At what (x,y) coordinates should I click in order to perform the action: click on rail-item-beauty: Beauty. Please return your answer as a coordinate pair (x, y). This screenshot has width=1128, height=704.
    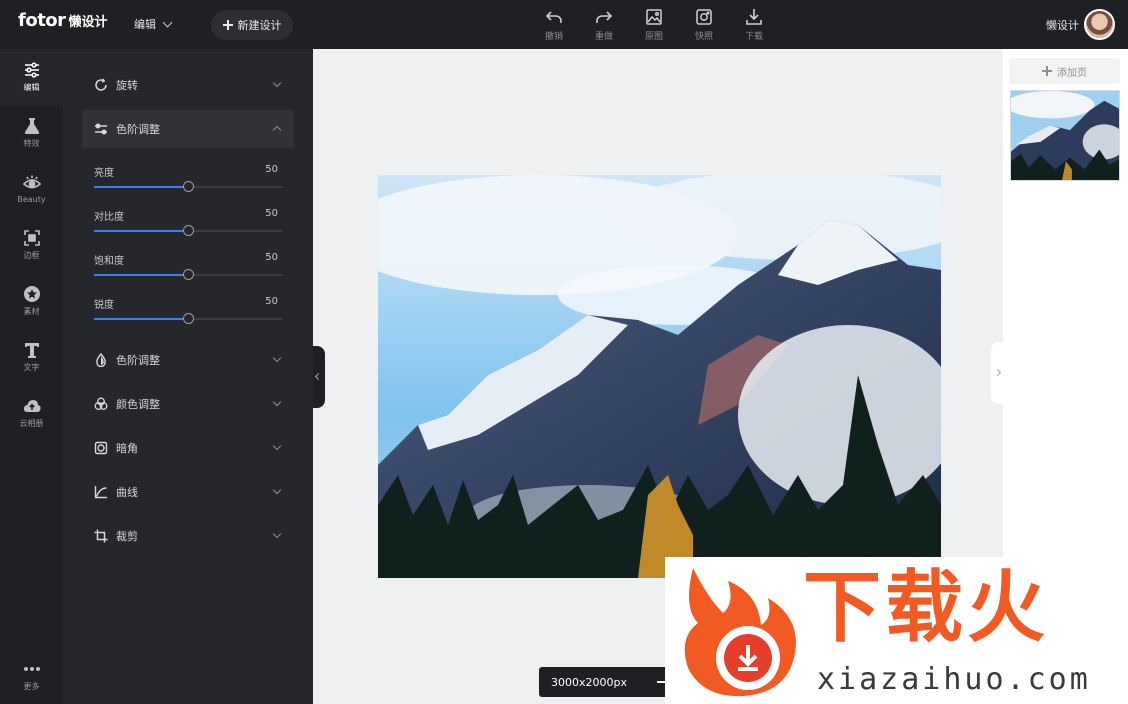
    Looking at the image, I should click on (31, 189).